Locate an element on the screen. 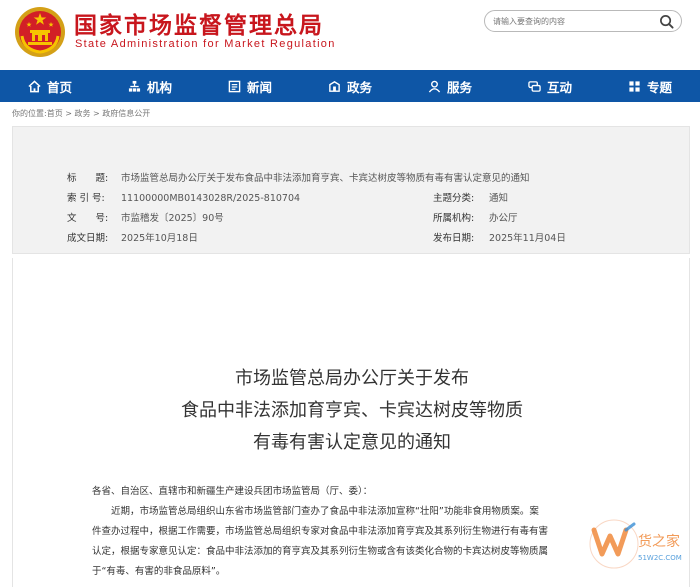 The width and height of the screenshot is (700, 587). main-nav: 首页 机构 新闻 政务 服务 互动 专题 is located at coordinates (350, 86).